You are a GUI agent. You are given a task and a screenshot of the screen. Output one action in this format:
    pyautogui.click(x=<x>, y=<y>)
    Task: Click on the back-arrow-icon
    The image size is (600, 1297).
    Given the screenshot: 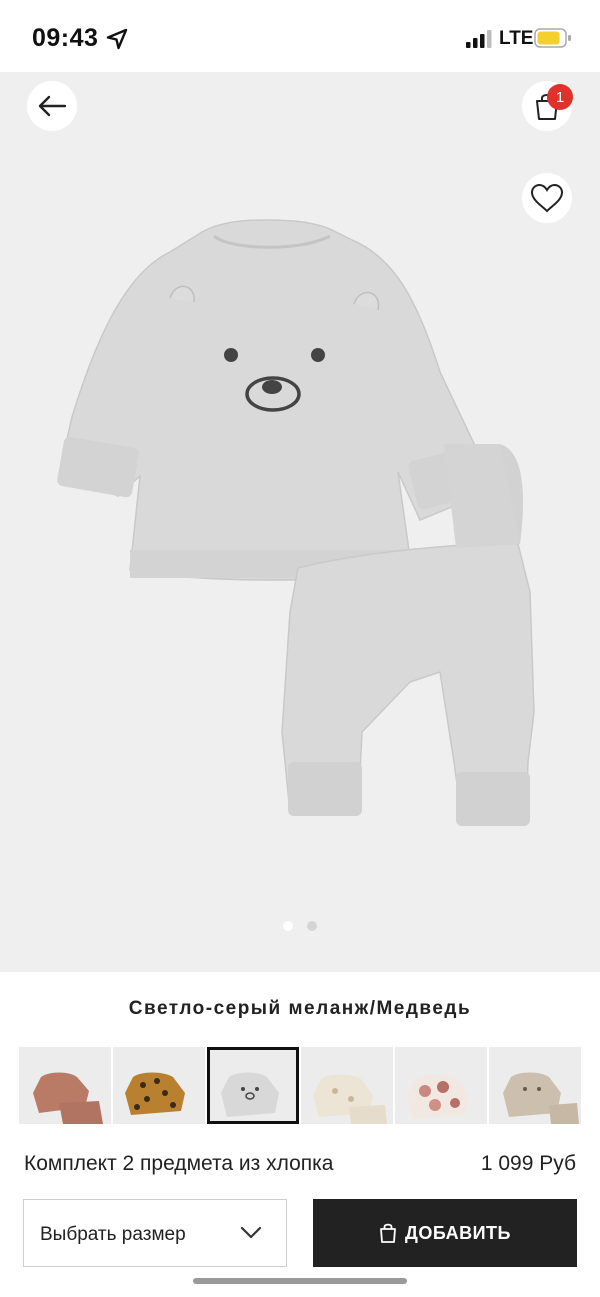 What is the action you would take?
    pyautogui.click(x=52, y=106)
    